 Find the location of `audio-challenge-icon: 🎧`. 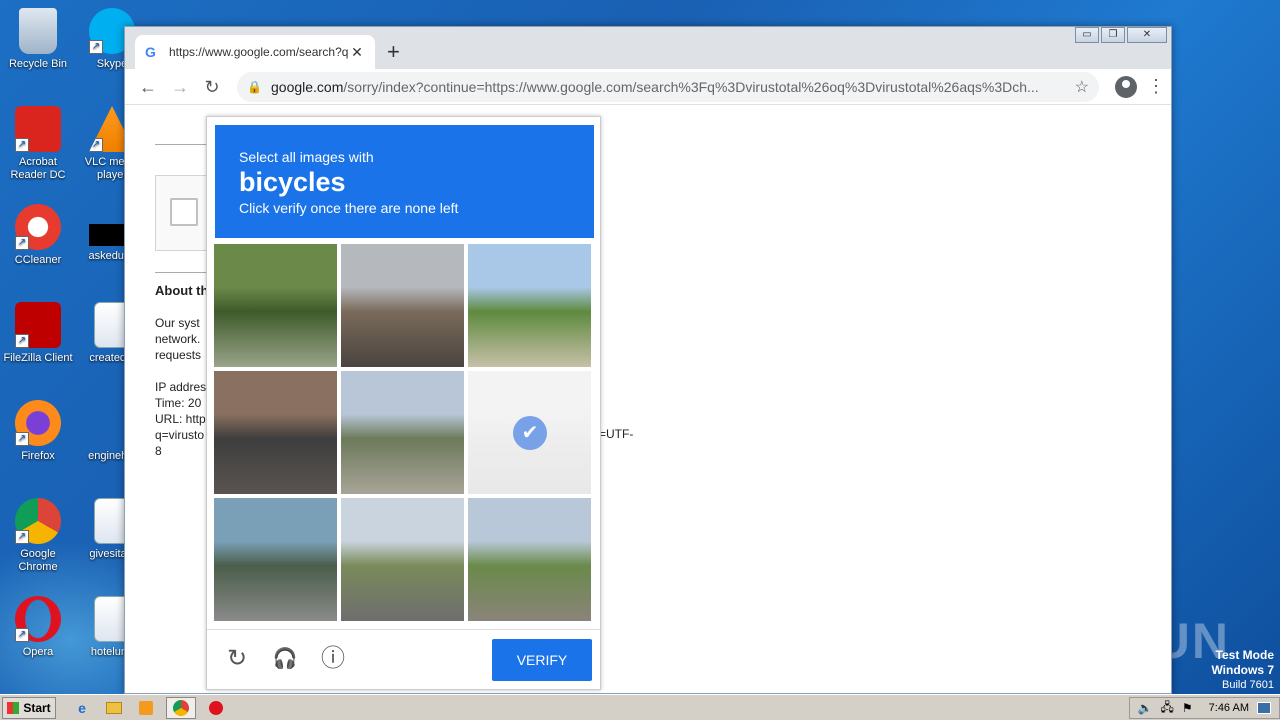

audio-challenge-icon: 🎧 is located at coordinates (285, 659).